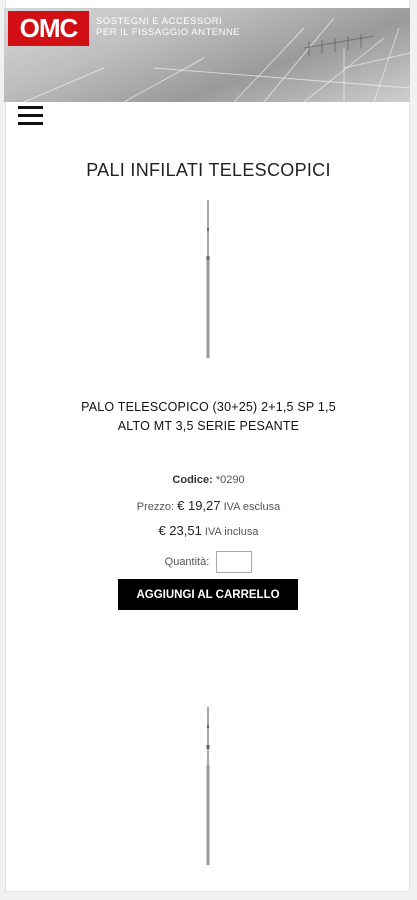  Describe the element at coordinates (187, 561) in the screenshot. I see `quantity-label: Quantità:` at that location.